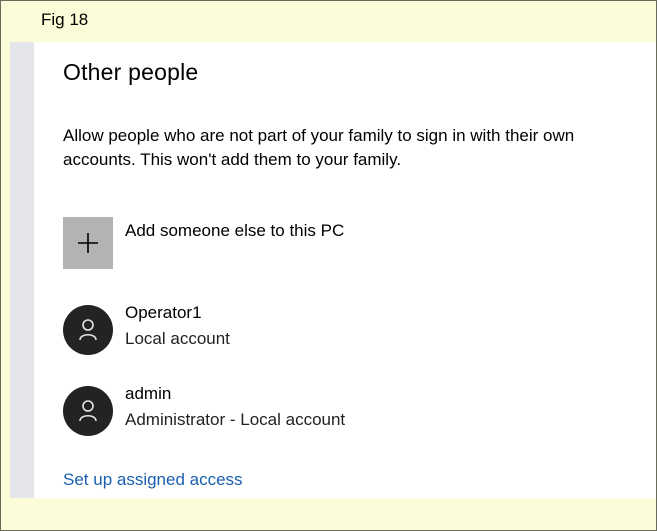 Image resolution: width=657 pixels, height=531 pixels. What do you see at coordinates (65, 19) in the screenshot?
I see `figure-label: Fig 18` at bounding box center [65, 19].